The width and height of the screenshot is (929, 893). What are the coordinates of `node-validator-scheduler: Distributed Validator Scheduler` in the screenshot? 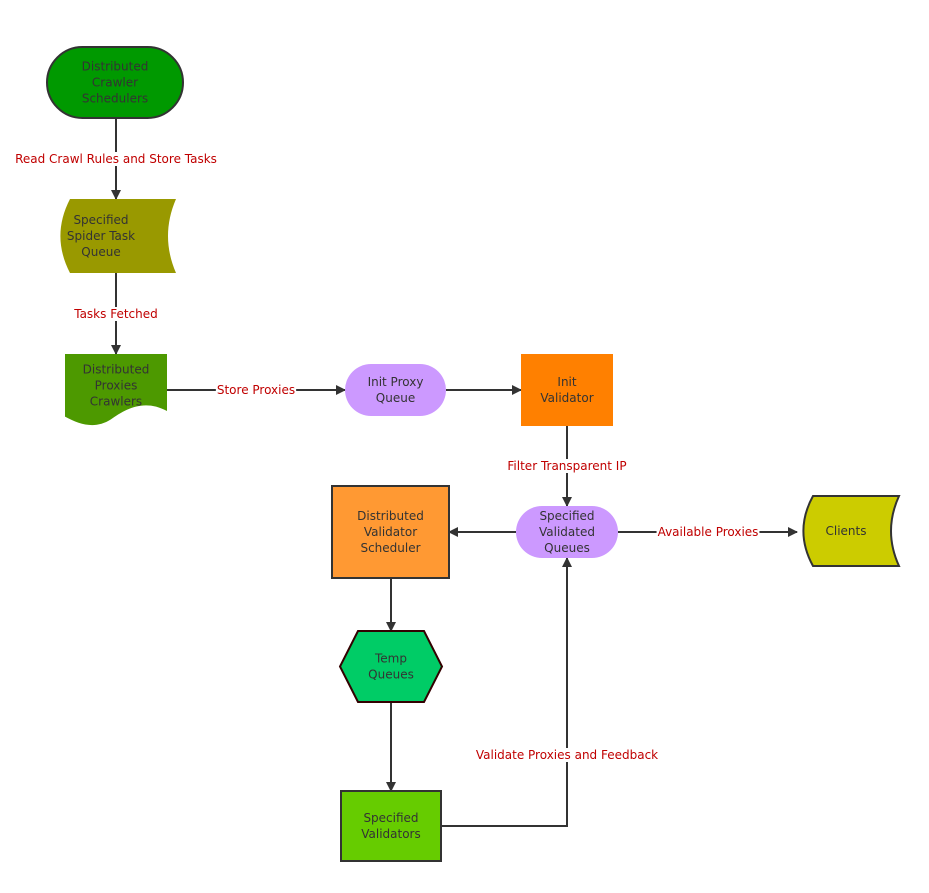 It's located at (390, 532).